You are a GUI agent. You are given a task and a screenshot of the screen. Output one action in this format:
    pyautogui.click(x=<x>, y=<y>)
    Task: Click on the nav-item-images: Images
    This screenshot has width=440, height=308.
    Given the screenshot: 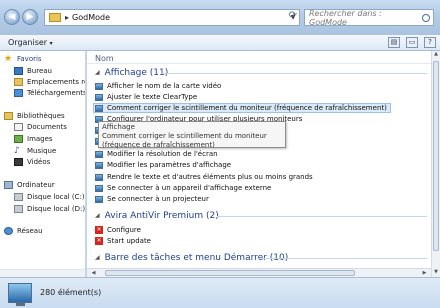 What is the action you would take?
    pyautogui.click(x=33, y=139)
    